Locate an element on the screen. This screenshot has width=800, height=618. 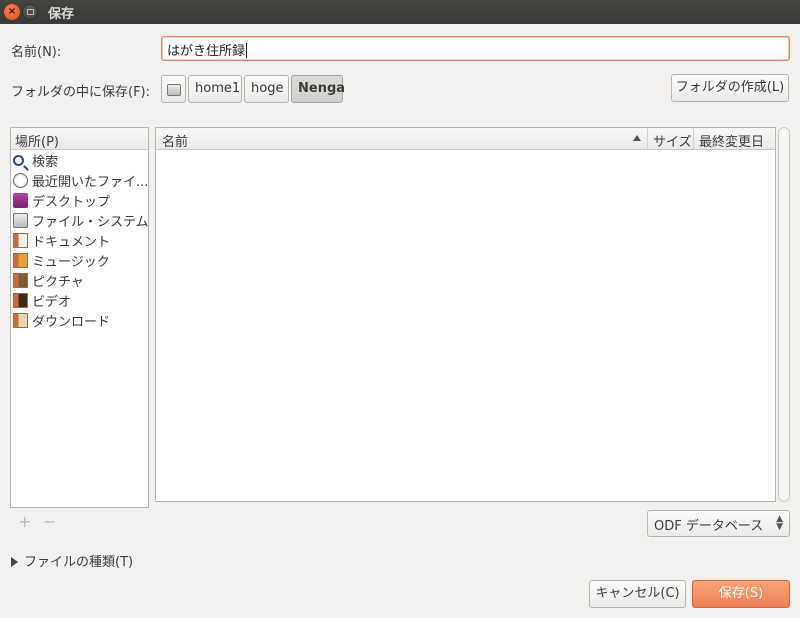
search-icon is located at coordinates (18, 160).